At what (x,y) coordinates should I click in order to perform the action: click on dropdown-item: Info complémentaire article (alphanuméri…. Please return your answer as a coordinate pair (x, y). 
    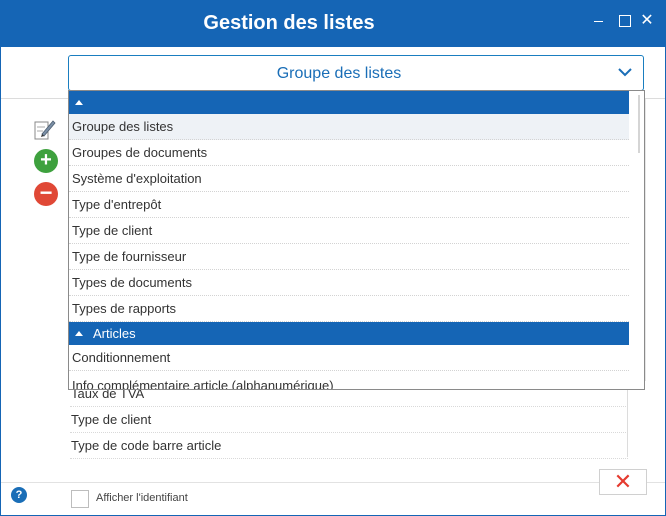
    Looking at the image, I should click on (349, 380).